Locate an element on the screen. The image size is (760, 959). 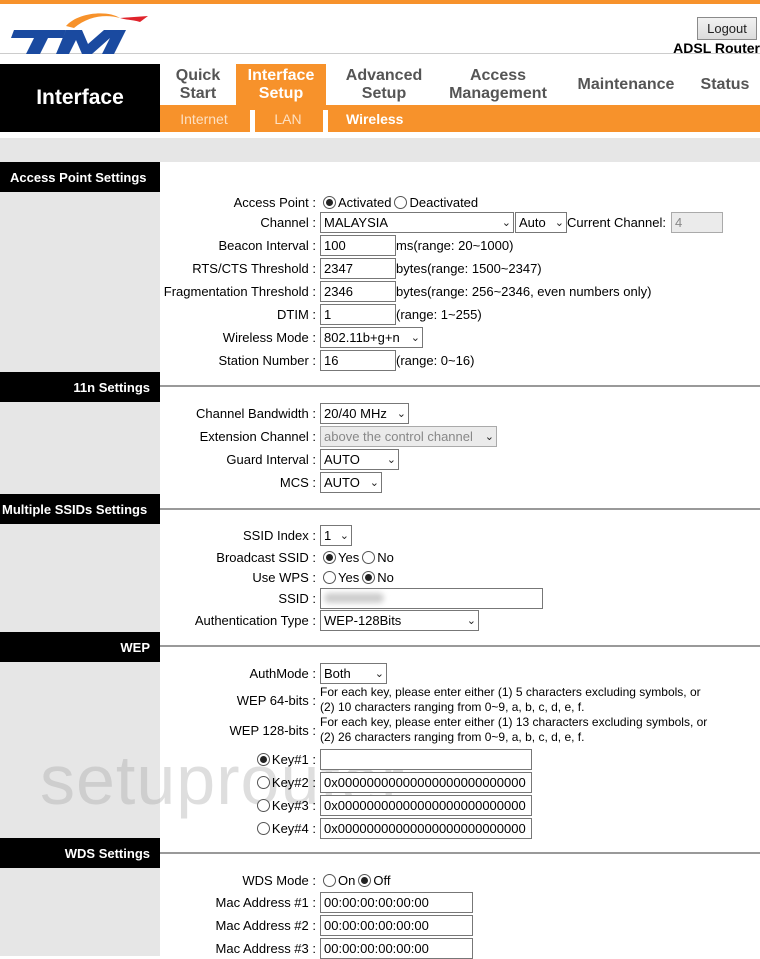
channel-select: Auto ⌄ is located at coordinates (541, 222).